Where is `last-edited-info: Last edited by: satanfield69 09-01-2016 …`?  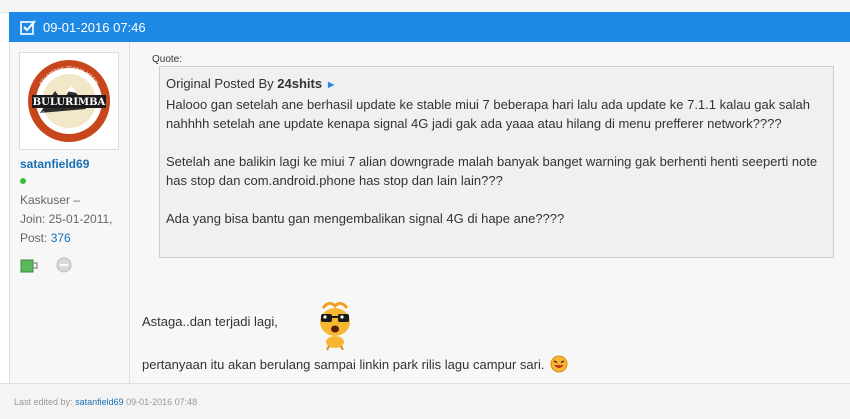
last-edited-info: Last edited by: satanfield69 09-01-2016 … is located at coordinates (106, 402).